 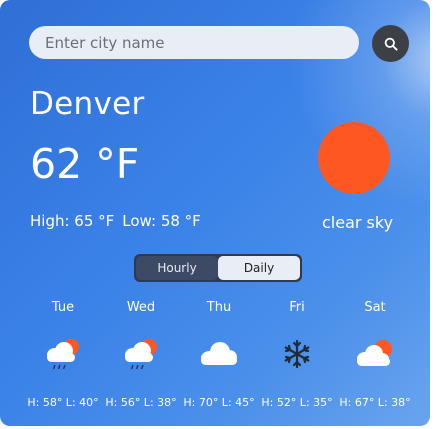 What do you see at coordinates (354, 158) in the screenshot?
I see `sun-icon` at bounding box center [354, 158].